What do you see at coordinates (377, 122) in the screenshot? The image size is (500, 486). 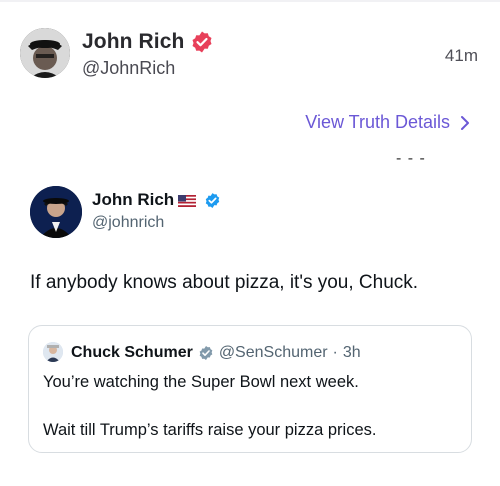 I see `view-details-label: View Truth Details` at bounding box center [377, 122].